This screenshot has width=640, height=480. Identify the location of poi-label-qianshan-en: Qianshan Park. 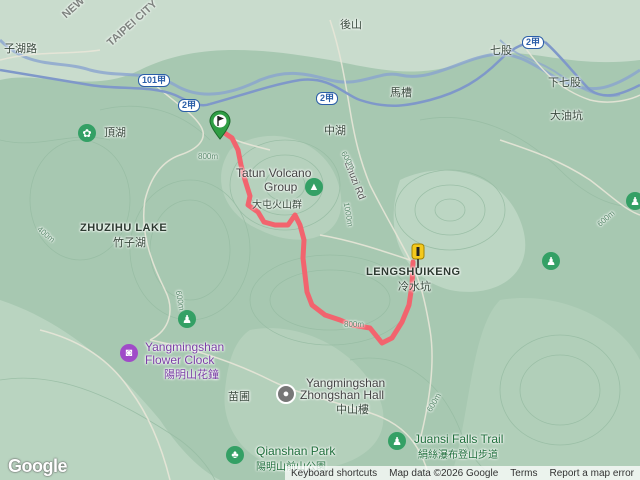
(296, 451).